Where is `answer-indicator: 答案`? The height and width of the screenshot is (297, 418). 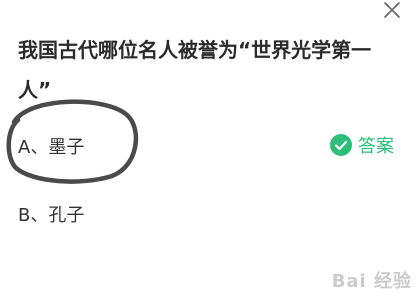 answer-indicator: 答案 is located at coordinates (362, 145).